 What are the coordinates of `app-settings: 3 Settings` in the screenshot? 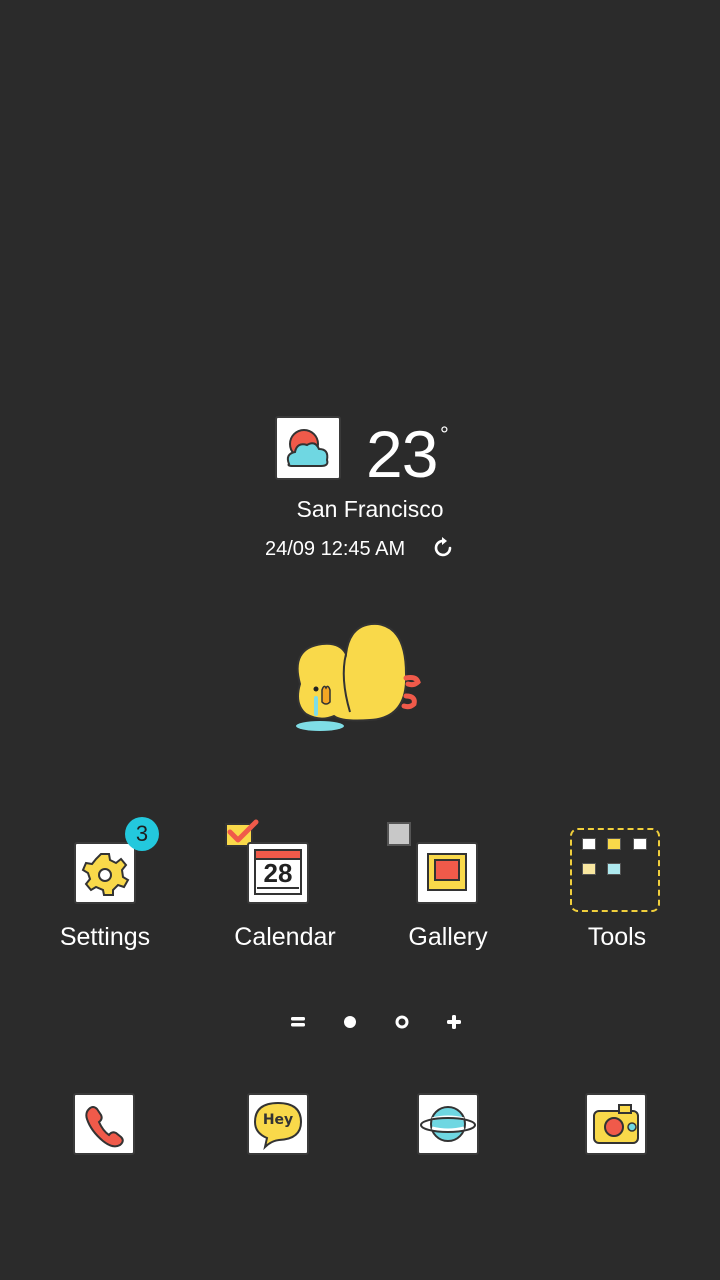 It's located at (105, 888).